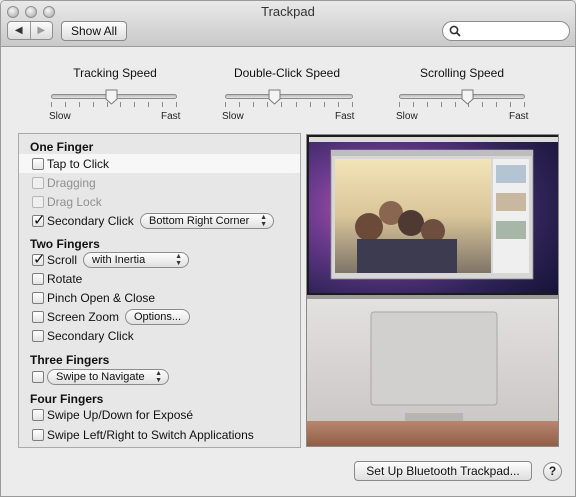  I want to click on swipe-expose-option: Swipe Up/Down for Exposé, so click(112, 415).